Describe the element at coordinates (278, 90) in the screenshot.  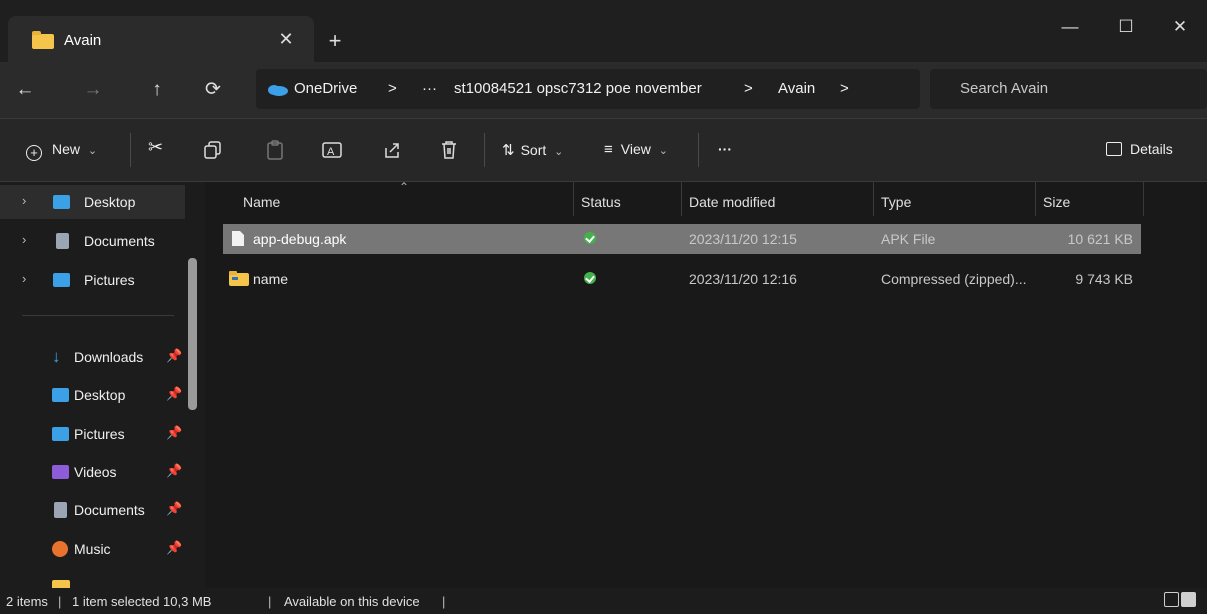
I see `onedrive-icon` at that location.